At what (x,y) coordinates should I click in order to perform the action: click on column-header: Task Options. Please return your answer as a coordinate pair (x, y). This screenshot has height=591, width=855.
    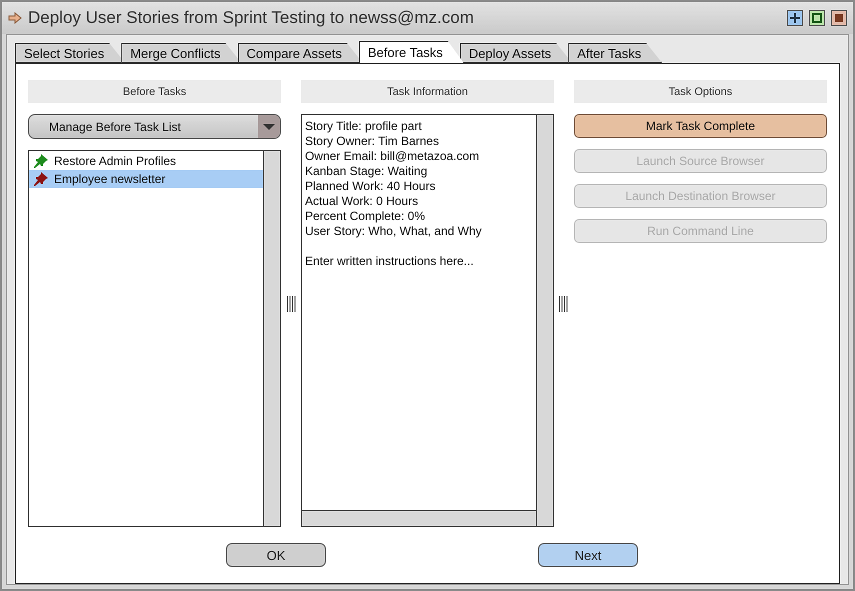
    Looking at the image, I should click on (701, 91).